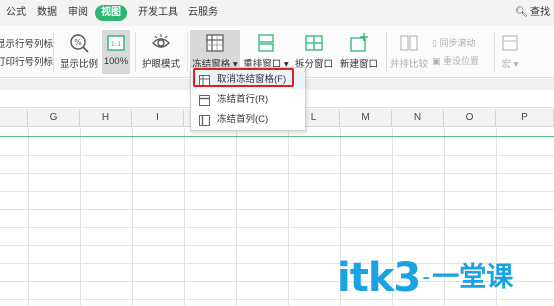 The image size is (554, 306). I want to click on split-window-icon, so click(314, 43).